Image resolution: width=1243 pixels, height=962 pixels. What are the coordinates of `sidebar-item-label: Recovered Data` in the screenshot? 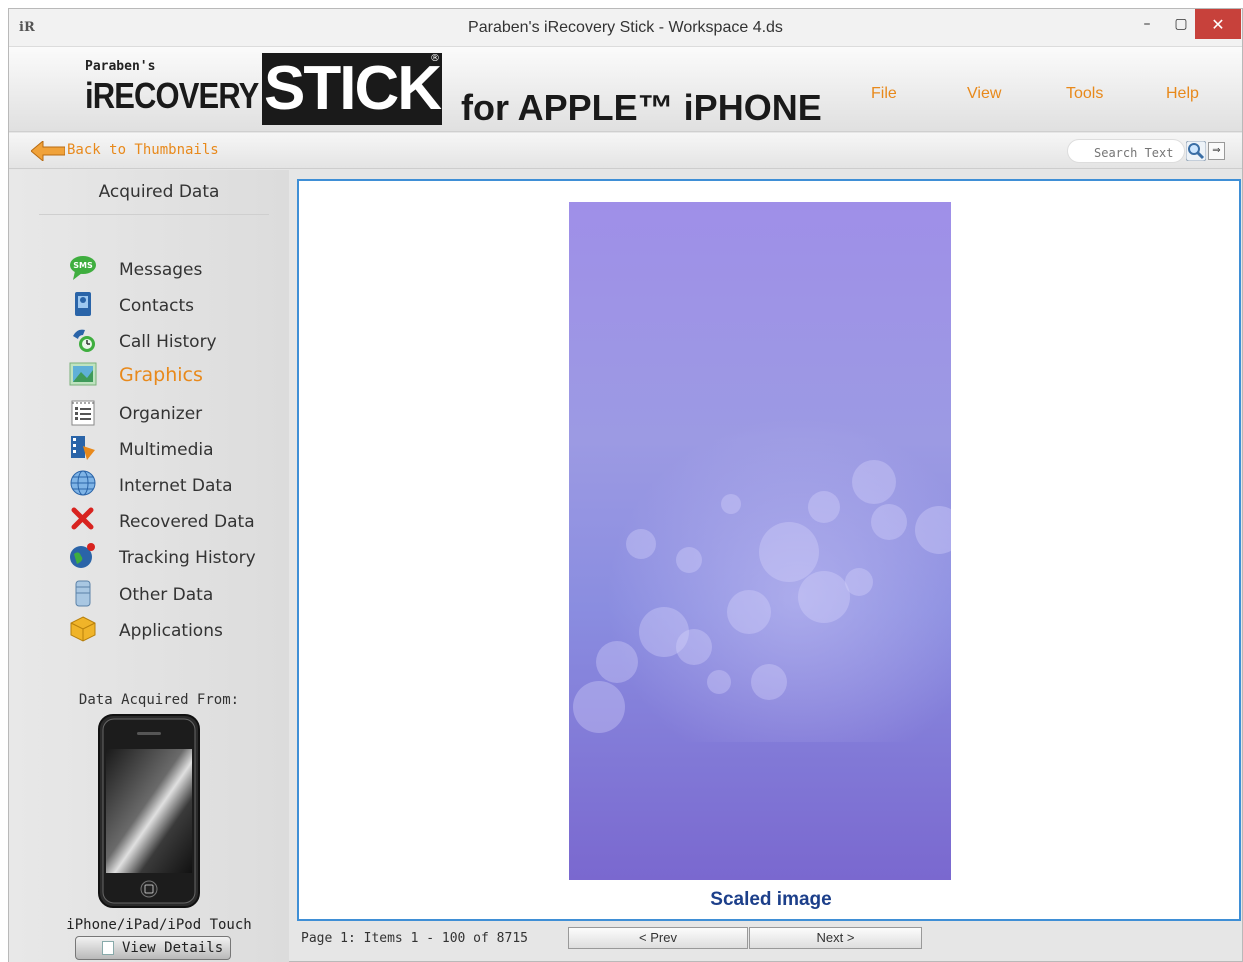 It's located at (187, 522).